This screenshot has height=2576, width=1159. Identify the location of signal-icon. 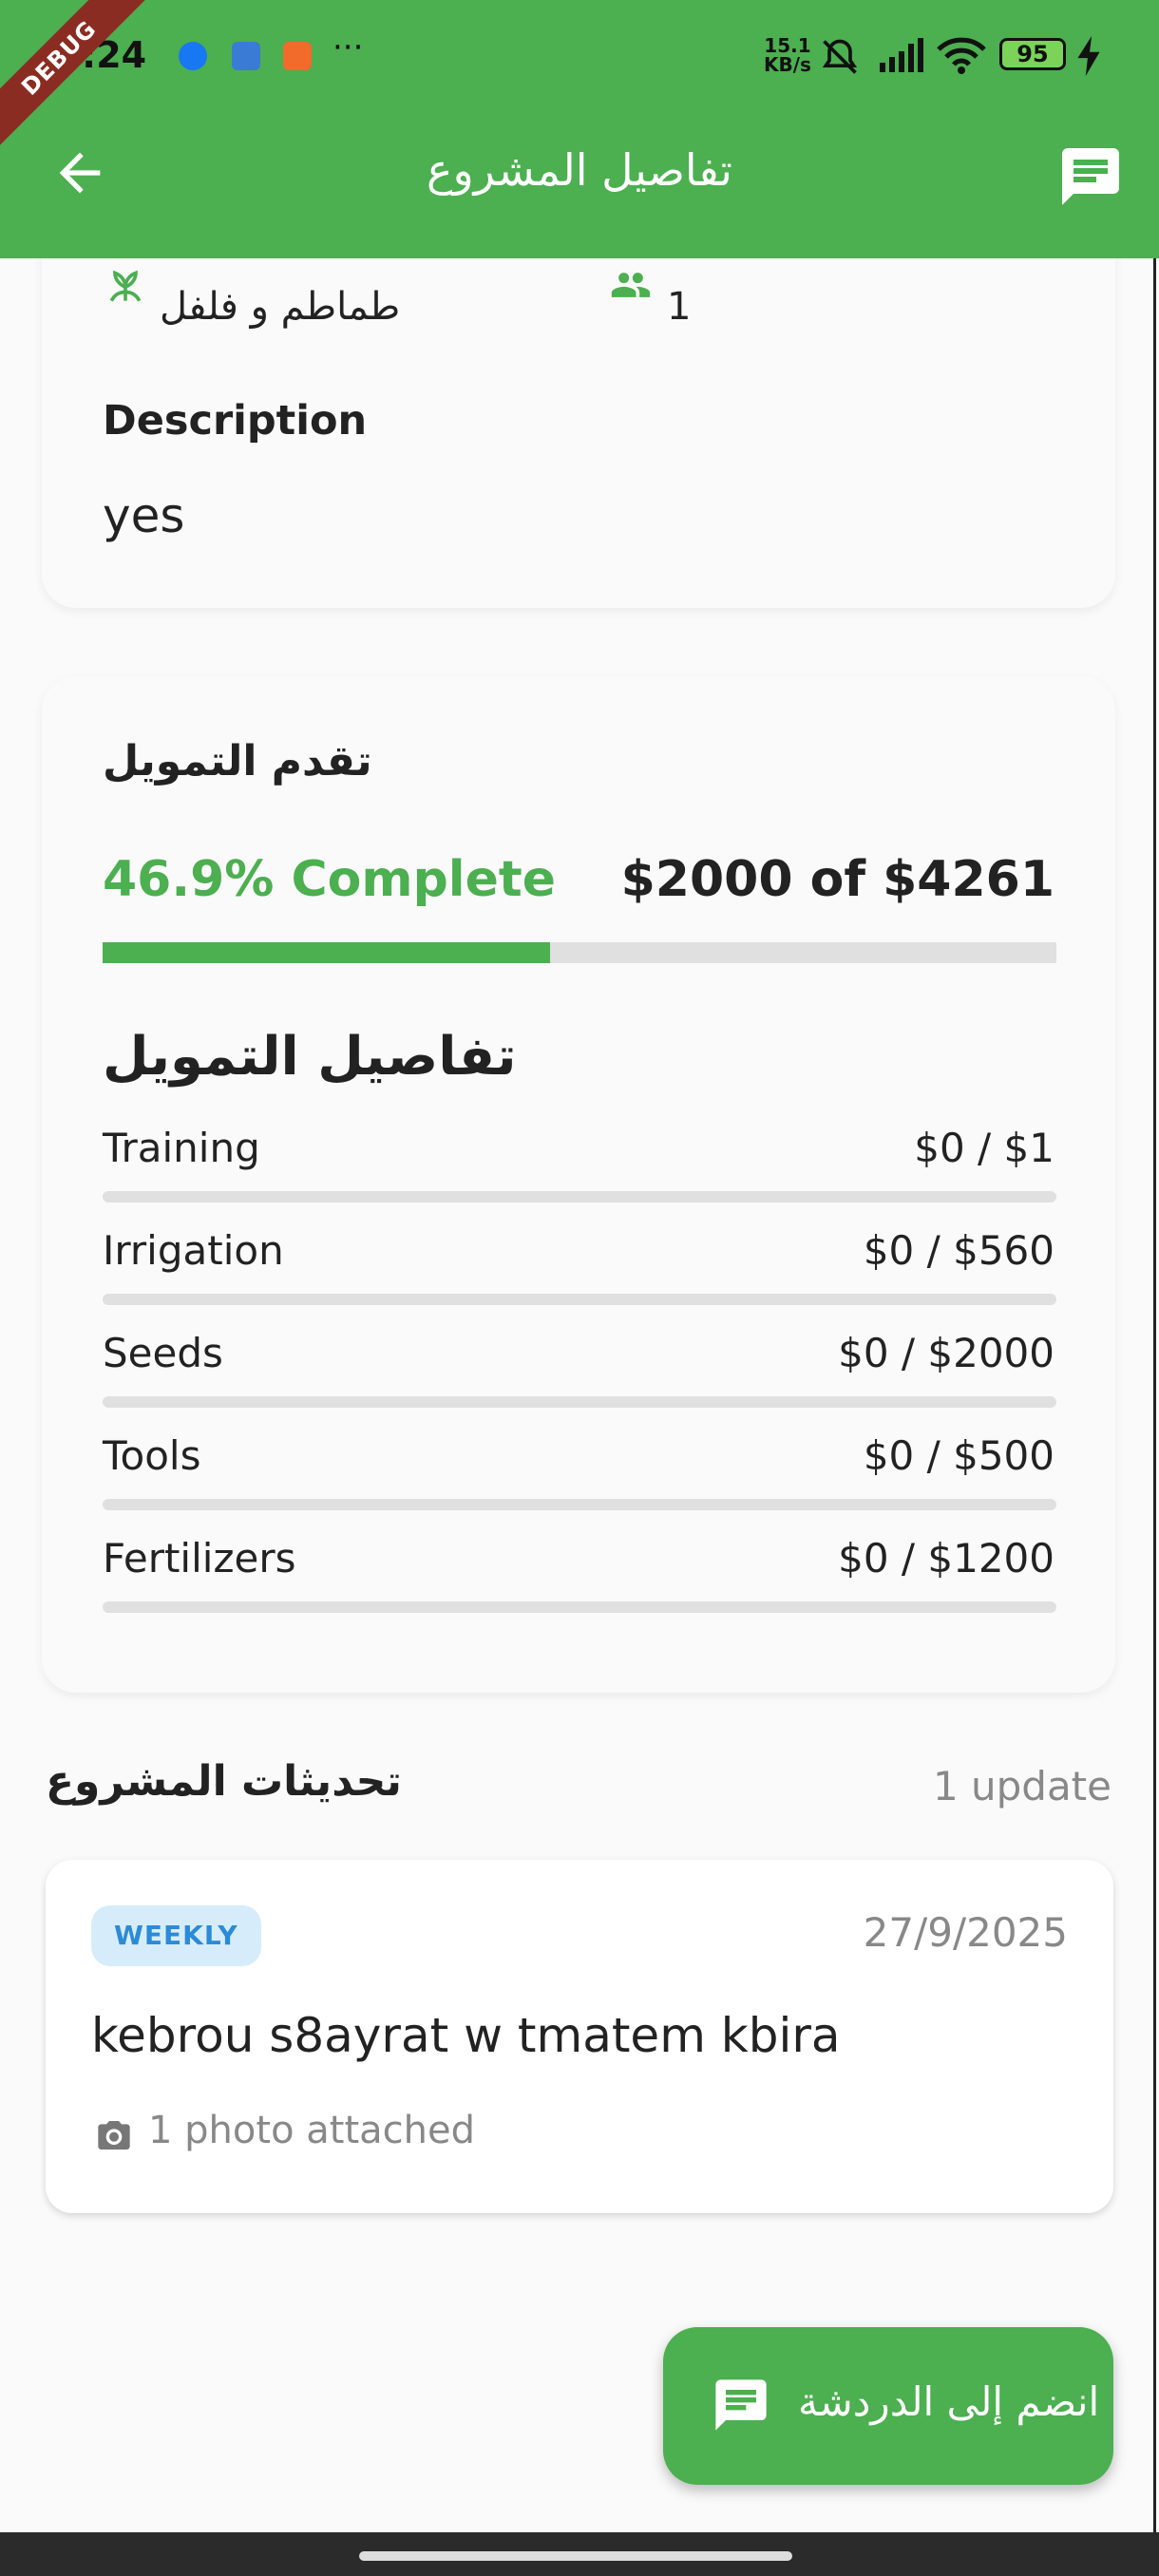
(901, 55).